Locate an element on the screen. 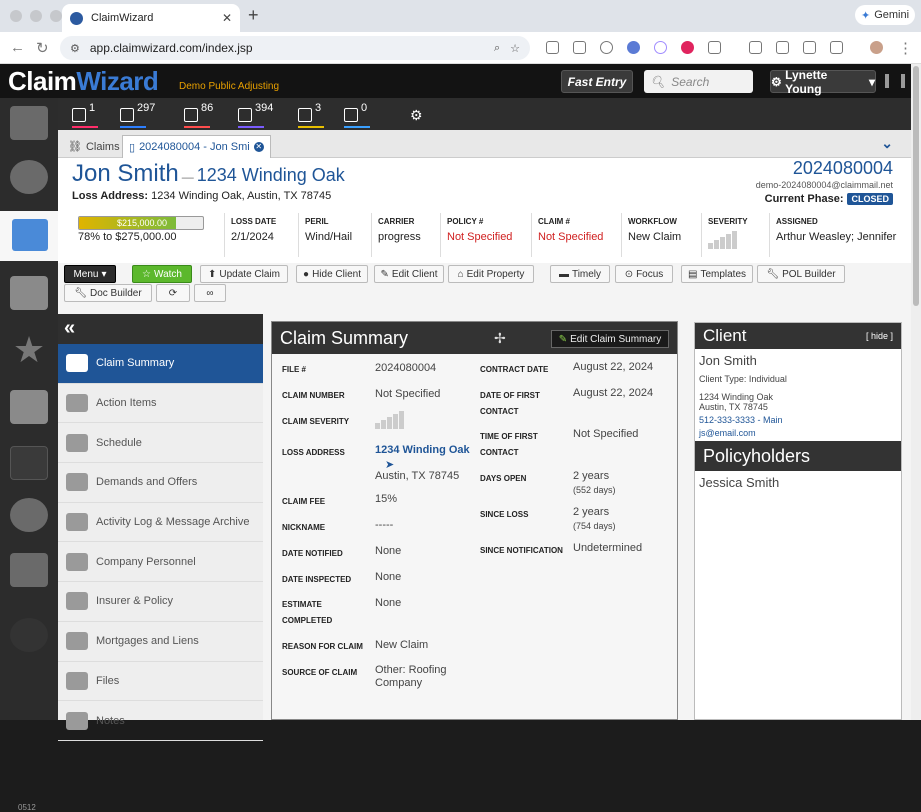  menu-item-claim-summary: Claim Summary is located at coordinates (160, 364).